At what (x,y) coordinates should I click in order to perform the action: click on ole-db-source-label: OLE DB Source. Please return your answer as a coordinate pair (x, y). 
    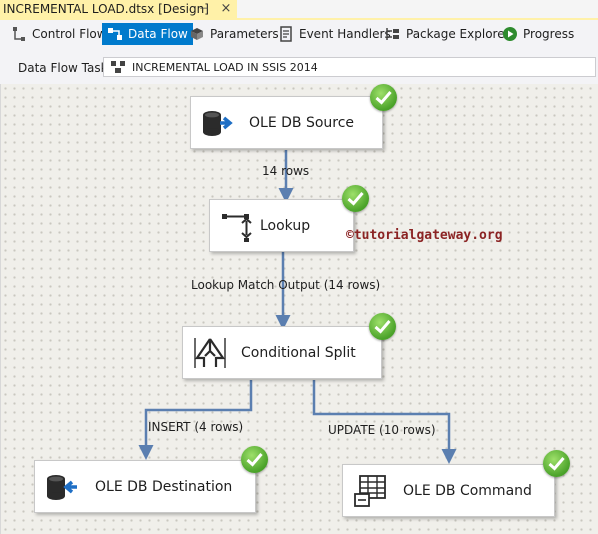
    Looking at the image, I should click on (302, 122).